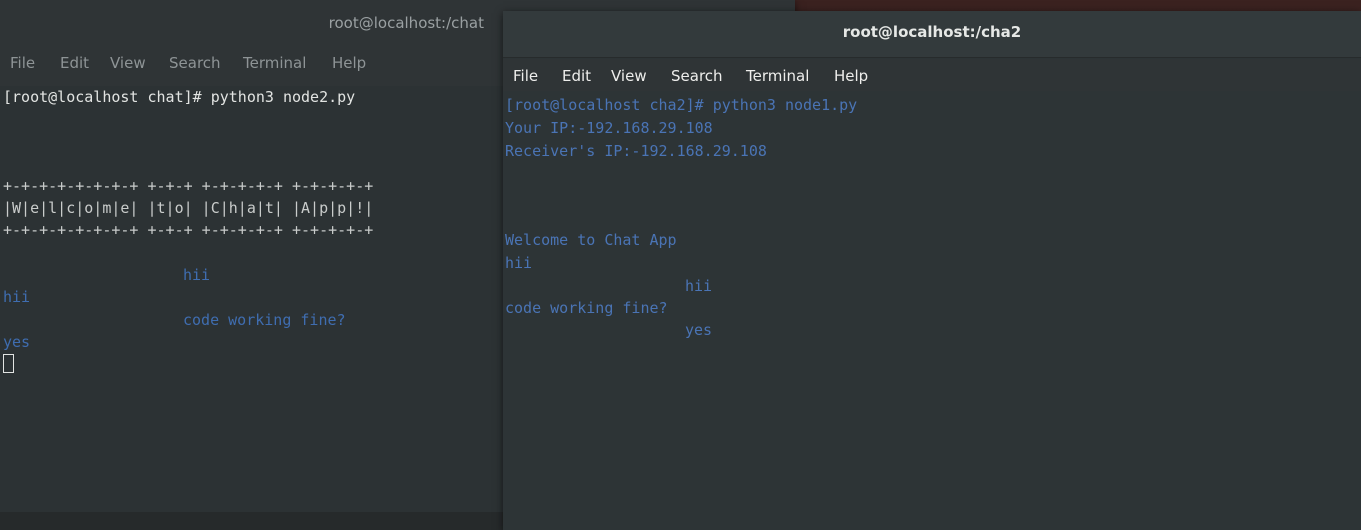  What do you see at coordinates (591, 240) in the screenshot?
I see `welcome-line: Welcome to Chat App` at bounding box center [591, 240].